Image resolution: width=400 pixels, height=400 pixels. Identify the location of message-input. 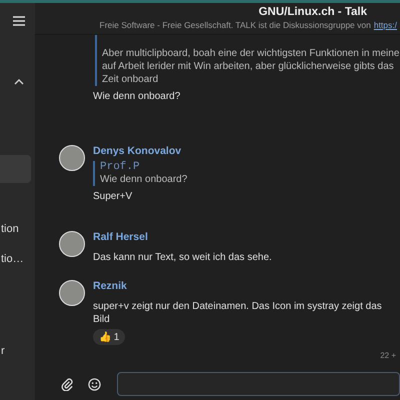
(258, 384).